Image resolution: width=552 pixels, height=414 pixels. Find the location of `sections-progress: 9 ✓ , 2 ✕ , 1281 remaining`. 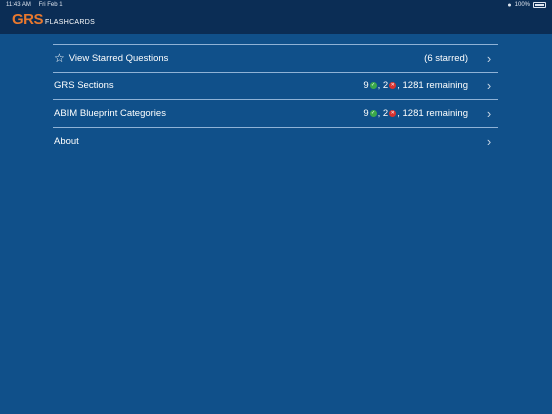

sections-progress: 9 ✓ , 2 ✕ , 1281 remaining is located at coordinates (415, 85).